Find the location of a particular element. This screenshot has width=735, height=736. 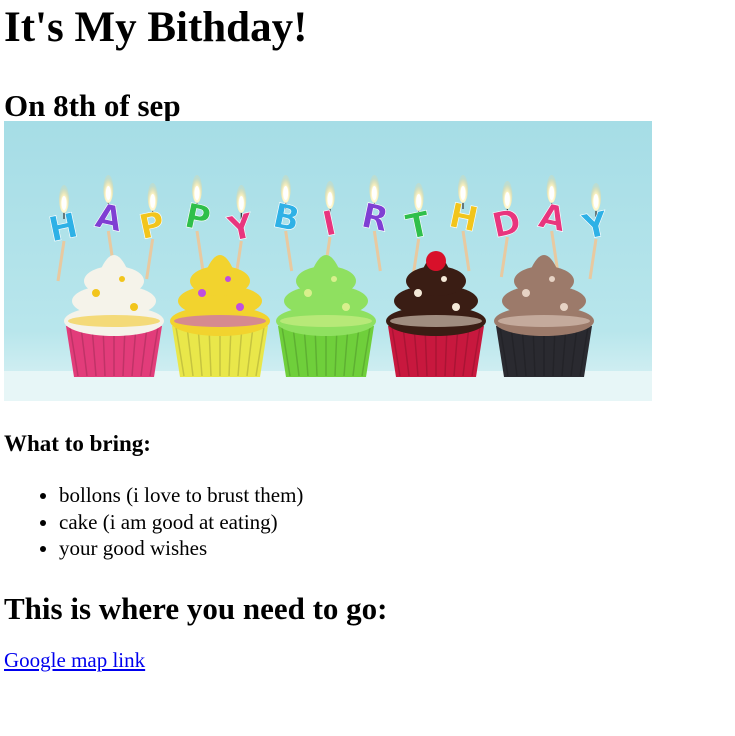

list-item: bollons (i love to brust them) is located at coordinates (395, 495).